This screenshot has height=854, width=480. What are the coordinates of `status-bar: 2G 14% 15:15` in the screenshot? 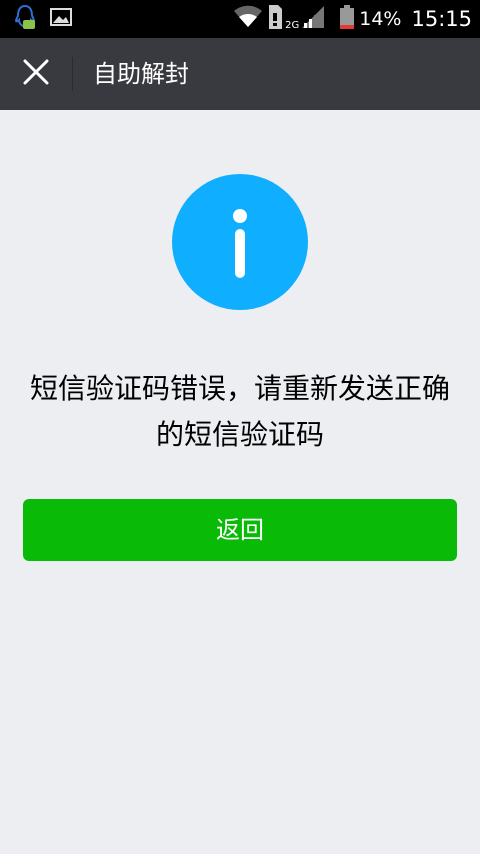 It's located at (240, 19).